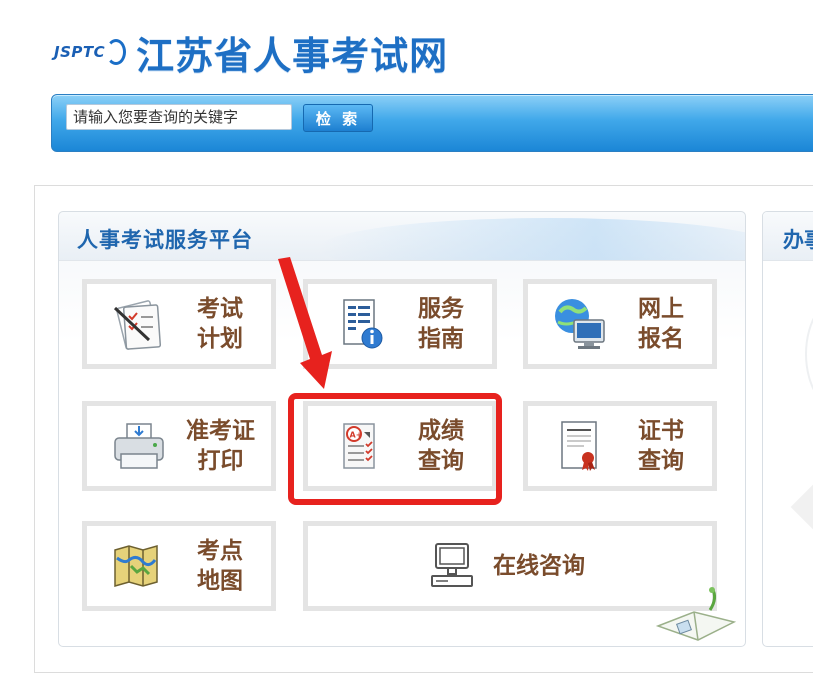 This screenshot has height=673, width=813. I want to click on tile-label: 考点 地图, so click(220, 566).